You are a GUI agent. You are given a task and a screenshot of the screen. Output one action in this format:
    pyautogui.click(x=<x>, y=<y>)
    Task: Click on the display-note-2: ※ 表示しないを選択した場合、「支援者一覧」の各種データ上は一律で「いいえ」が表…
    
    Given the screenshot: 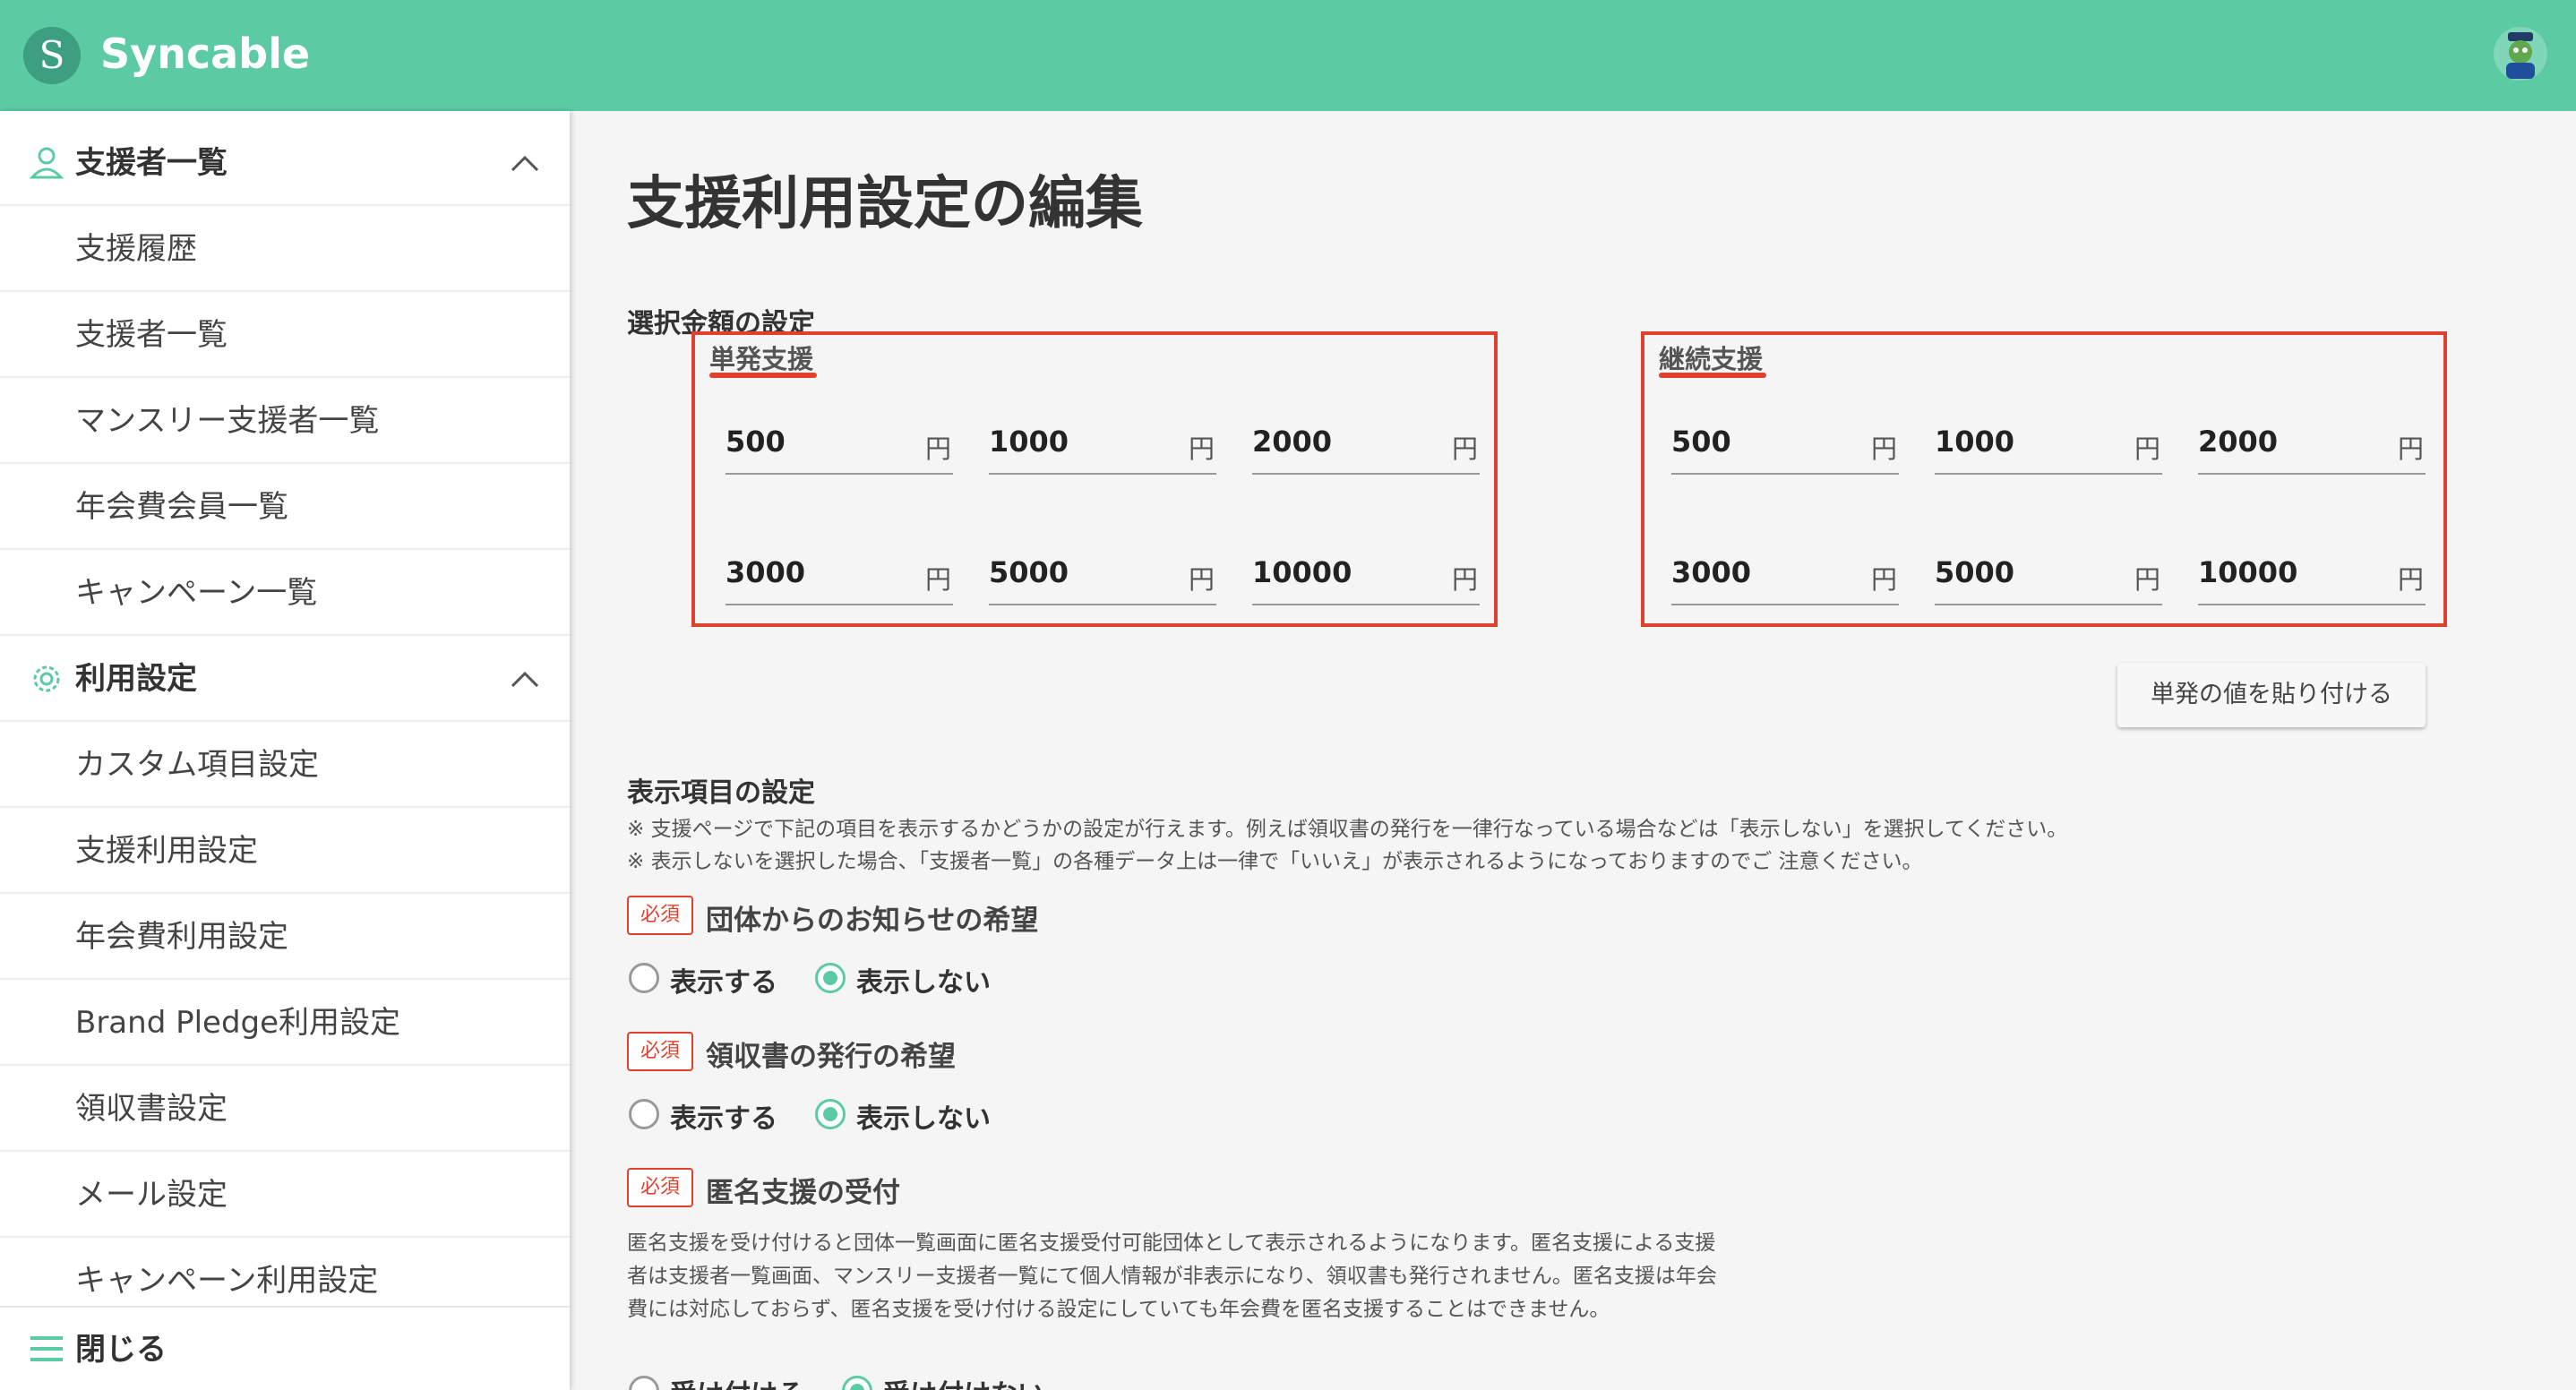 What is the action you would take?
    pyautogui.click(x=1275, y=862)
    